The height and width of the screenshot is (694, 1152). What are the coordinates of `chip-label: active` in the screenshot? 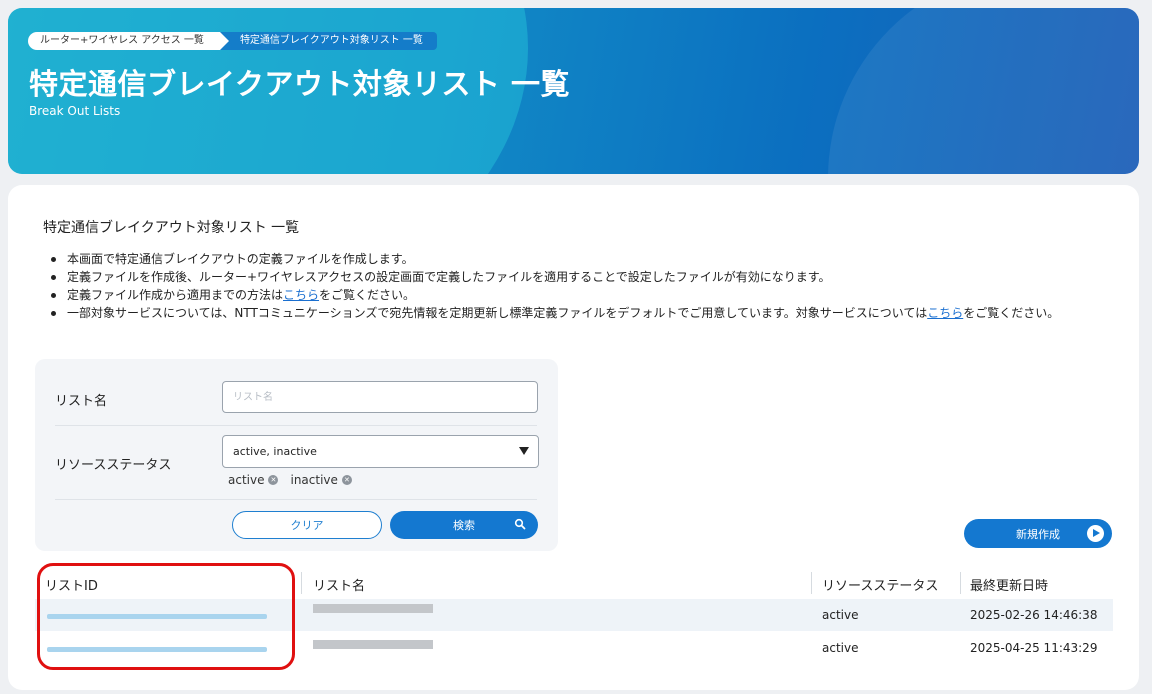 It's located at (246, 480).